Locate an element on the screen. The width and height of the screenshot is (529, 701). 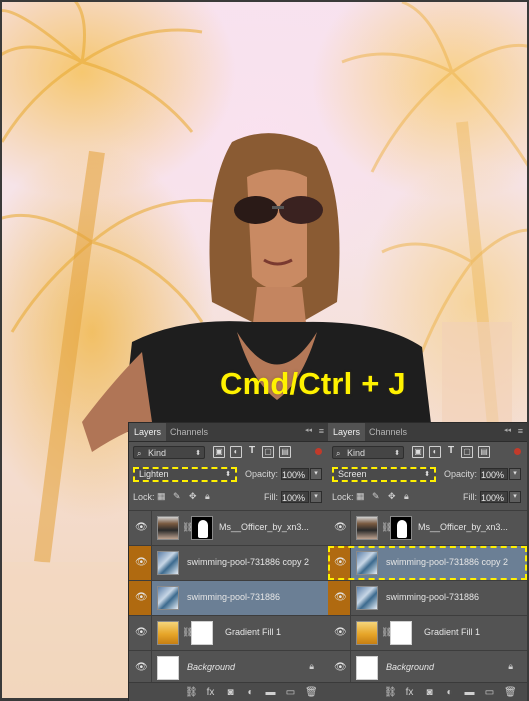
layer-row: 👁︎ swimming-pool-731886 is located at coordinates (427, 597).